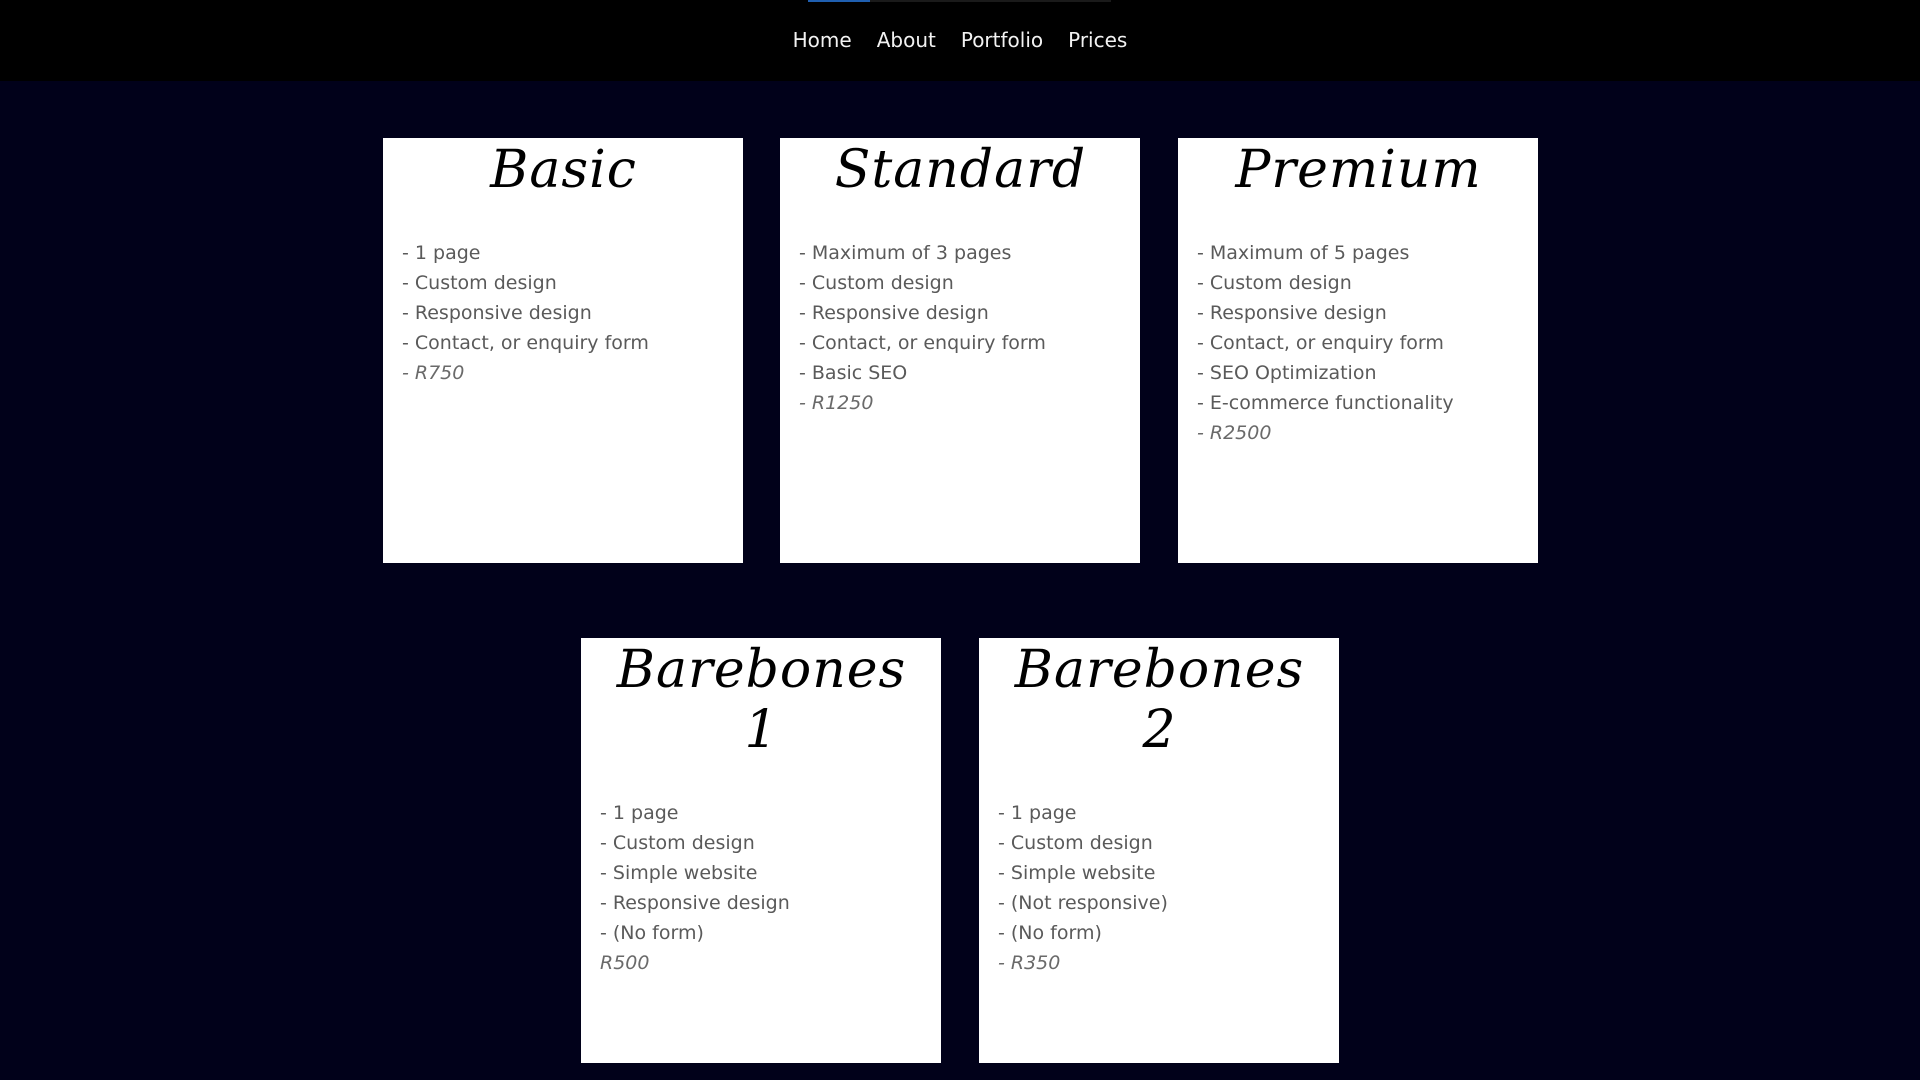  Describe the element at coordinates (836, 403) in the screenshot. I see `plan-price: - R1250` at that location.